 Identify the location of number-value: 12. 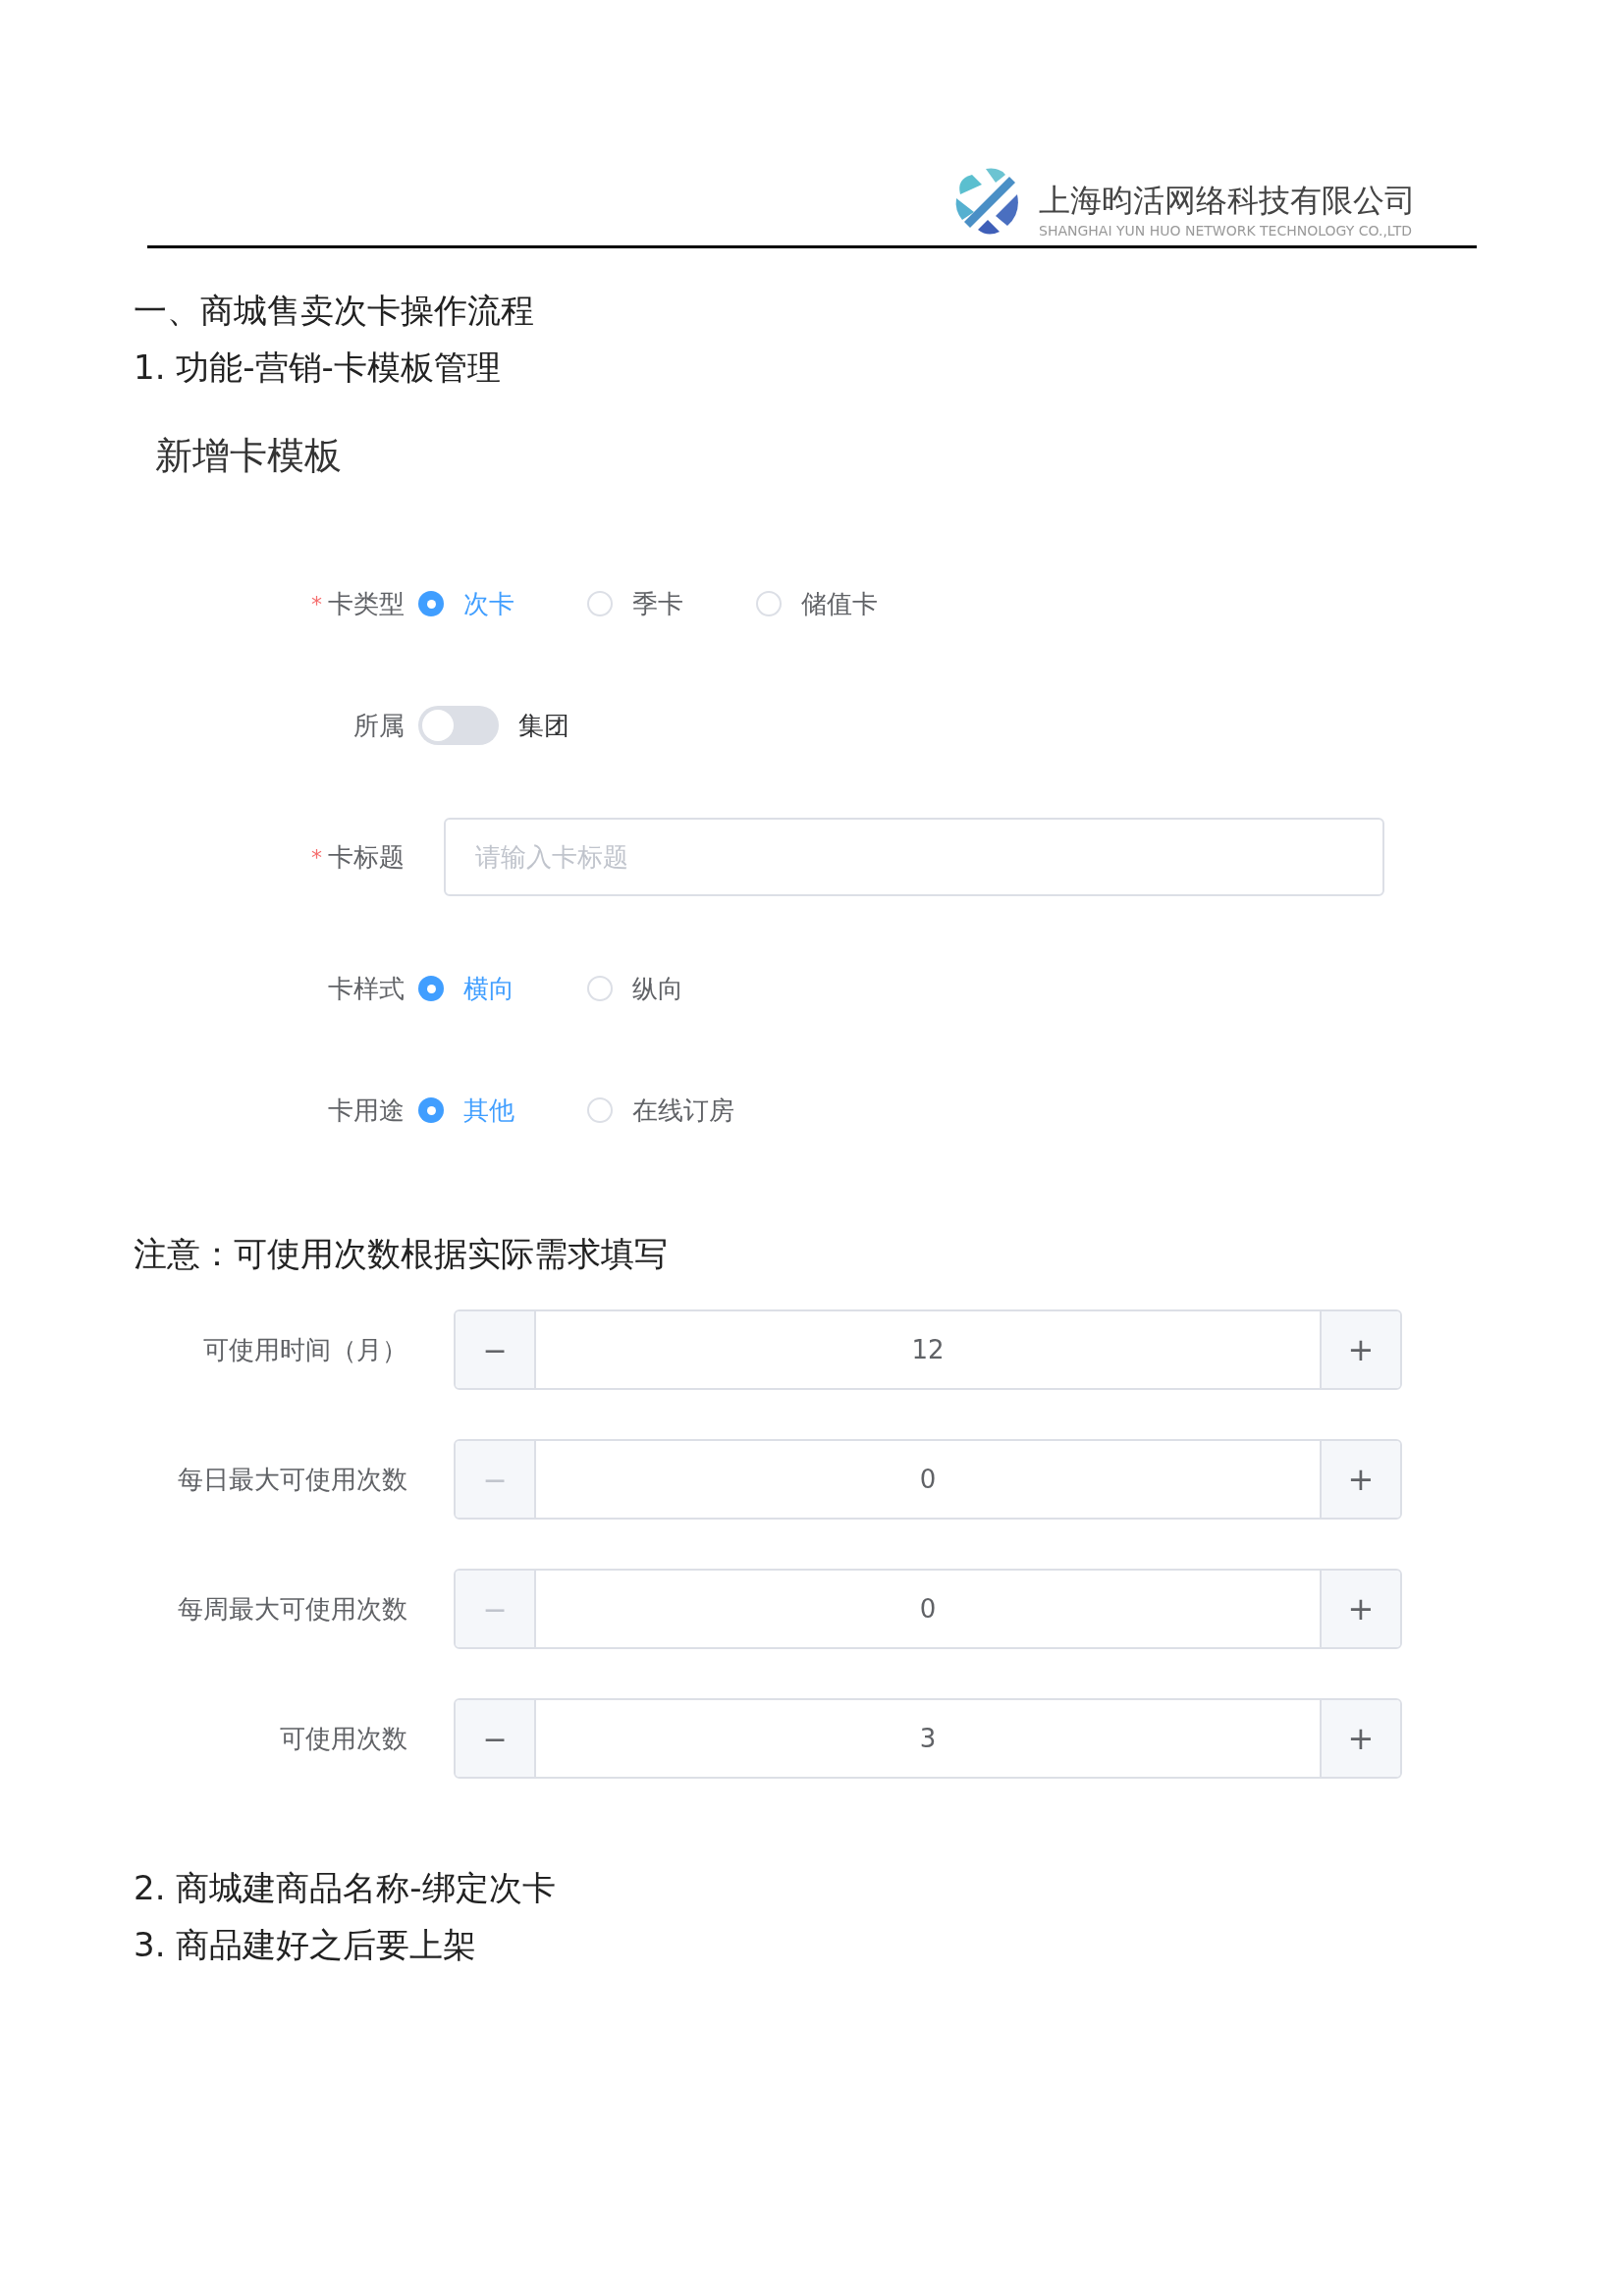
(928, 1349).